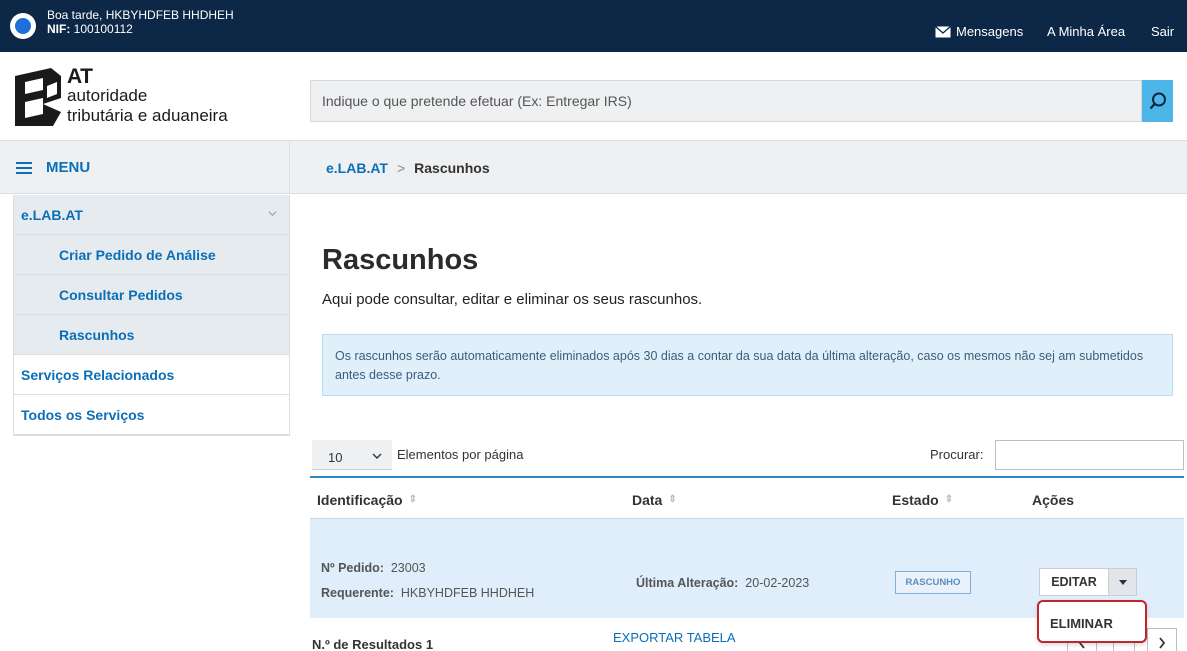 The height and width of the screenshot is (651, 1187). I want to click on nif-text: NIF: 100100112, so click(90, 29).